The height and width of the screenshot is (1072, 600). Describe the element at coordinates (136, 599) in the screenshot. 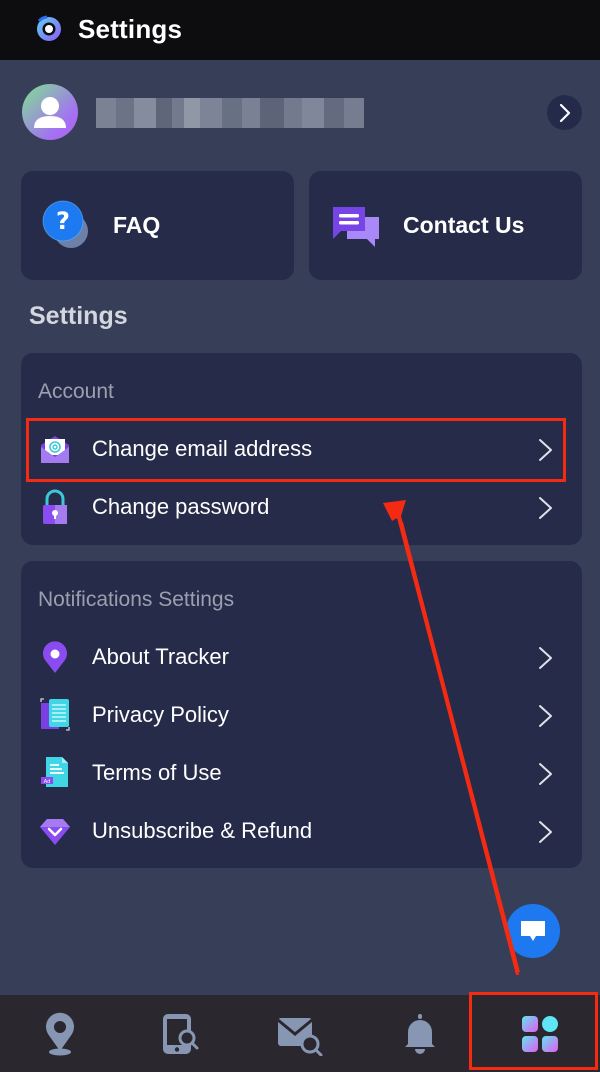

I see `notifications-group-header: Notifications Settings` at that location.